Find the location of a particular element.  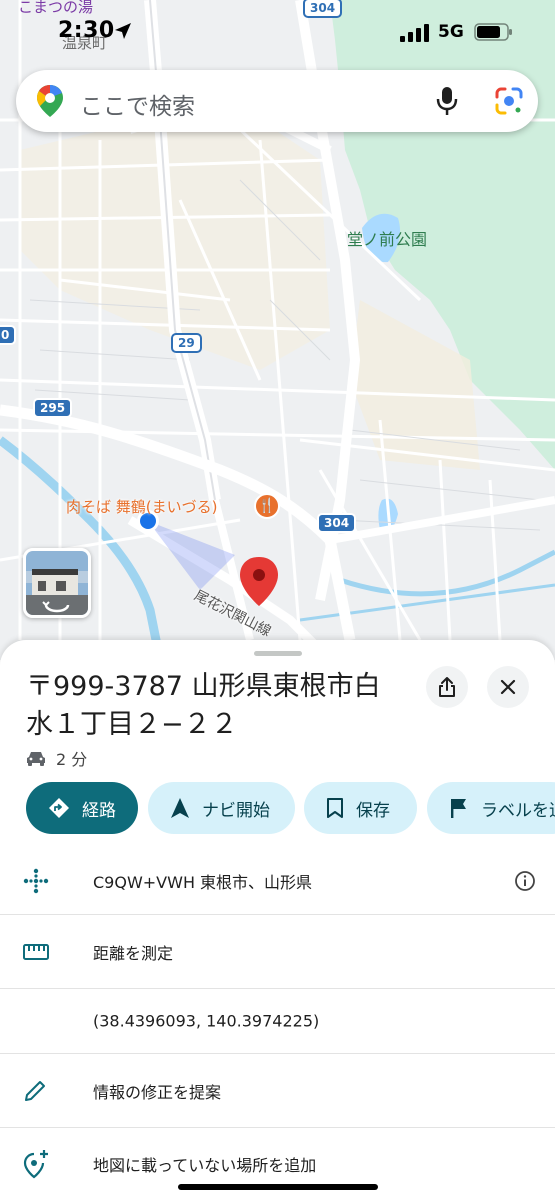

search-bar: ここで検索 is located at coordinates (277, 101).